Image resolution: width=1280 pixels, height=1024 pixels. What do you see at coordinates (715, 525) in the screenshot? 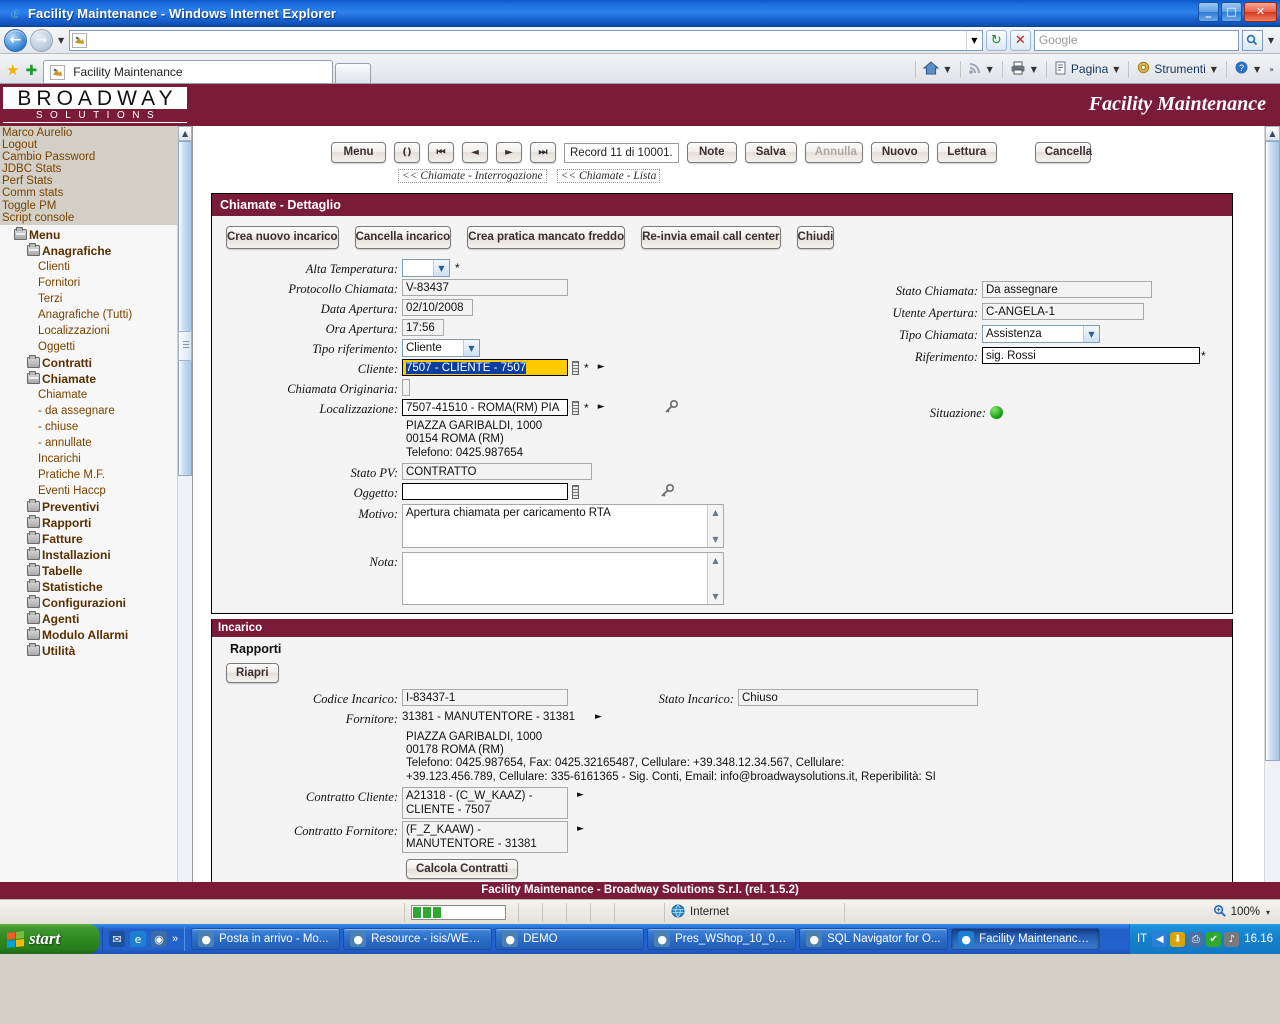
I see `motivo-scrollbar: ▲ ▼` at bounding box center [715, 525].